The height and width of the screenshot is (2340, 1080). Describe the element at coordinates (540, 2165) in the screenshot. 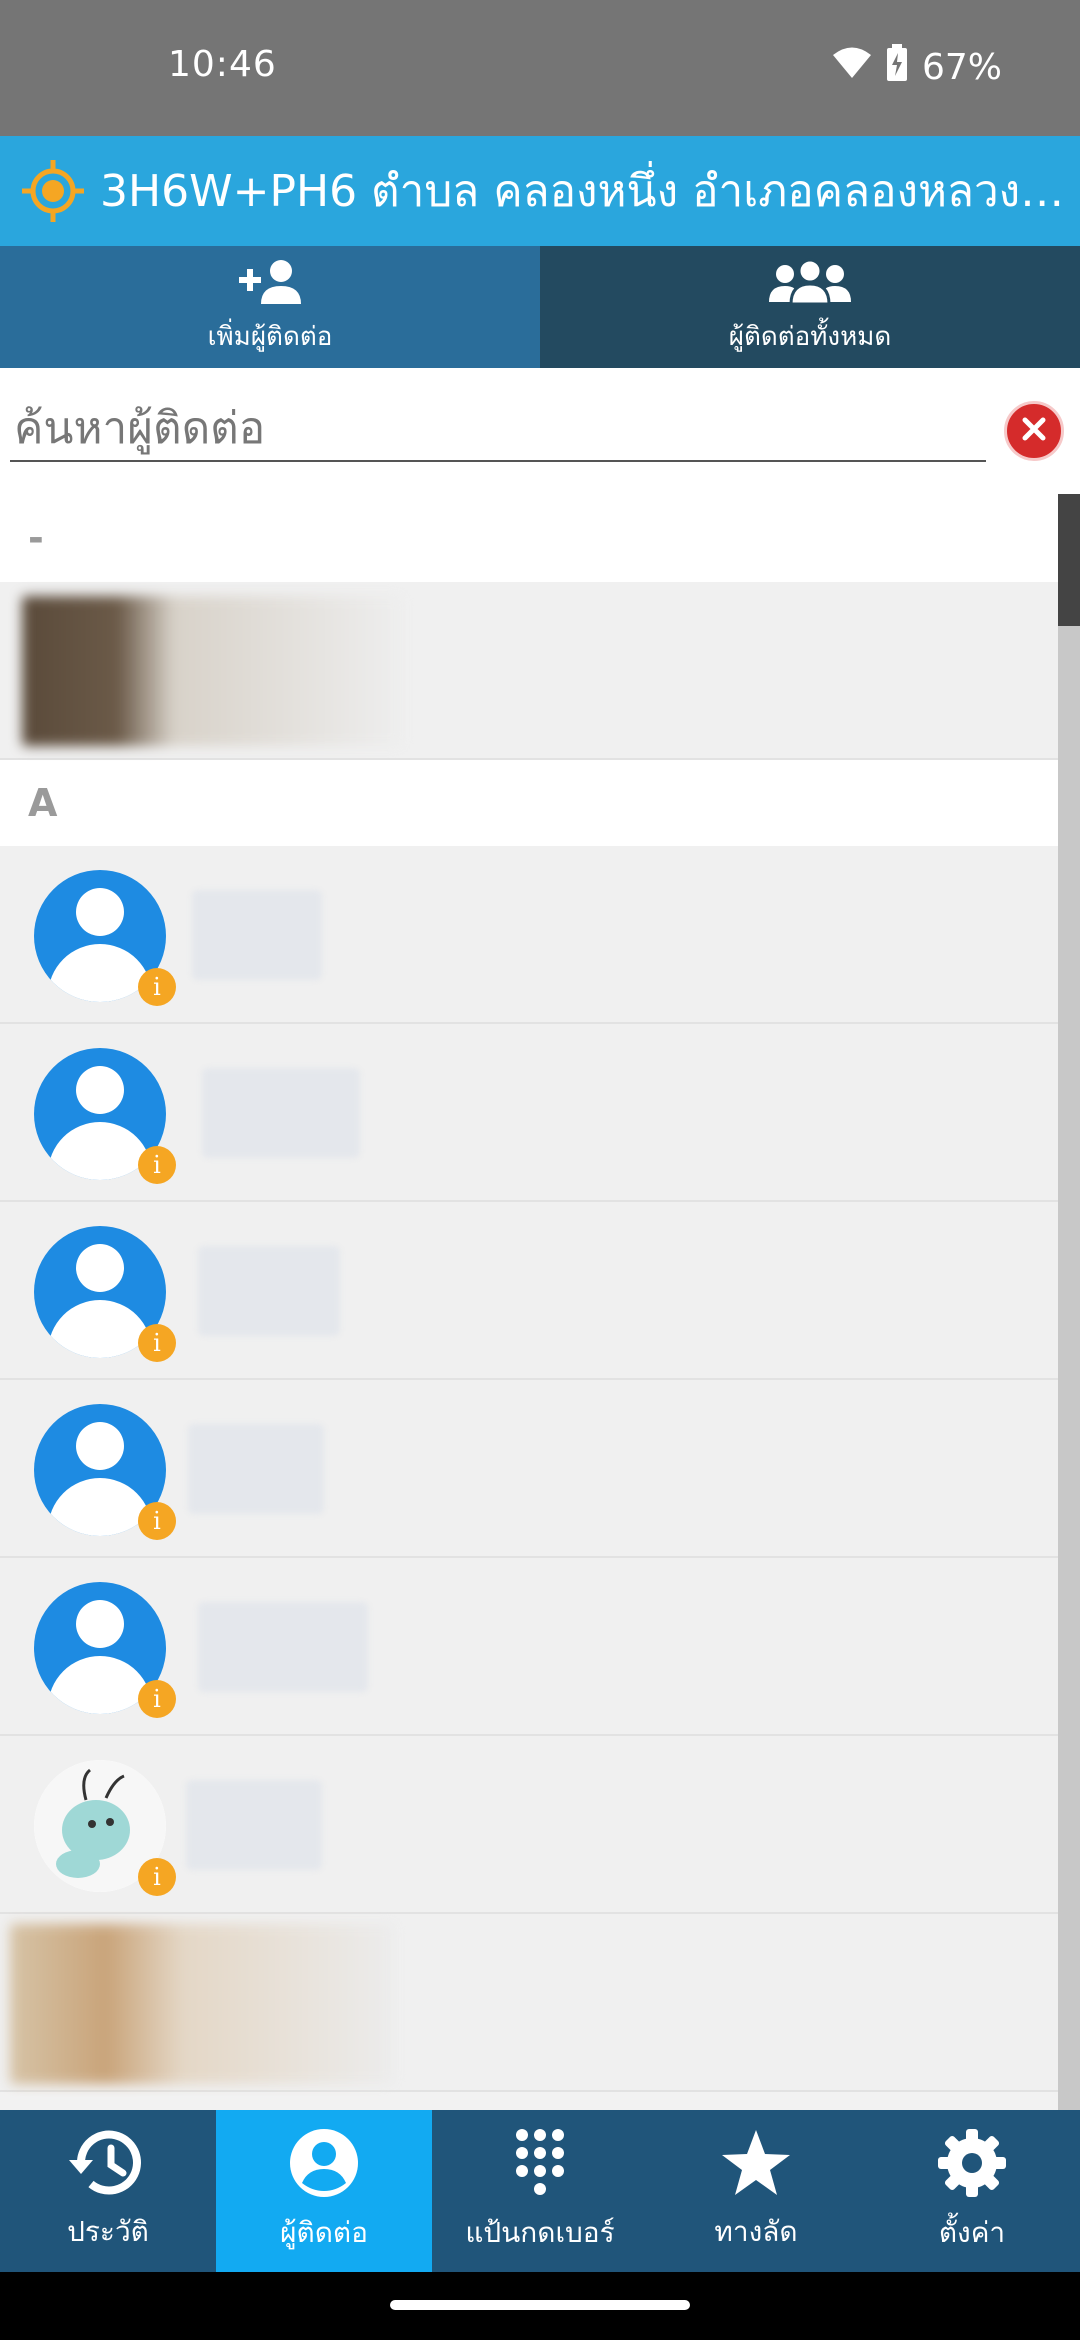

I see `dialpad-icon` at that location.